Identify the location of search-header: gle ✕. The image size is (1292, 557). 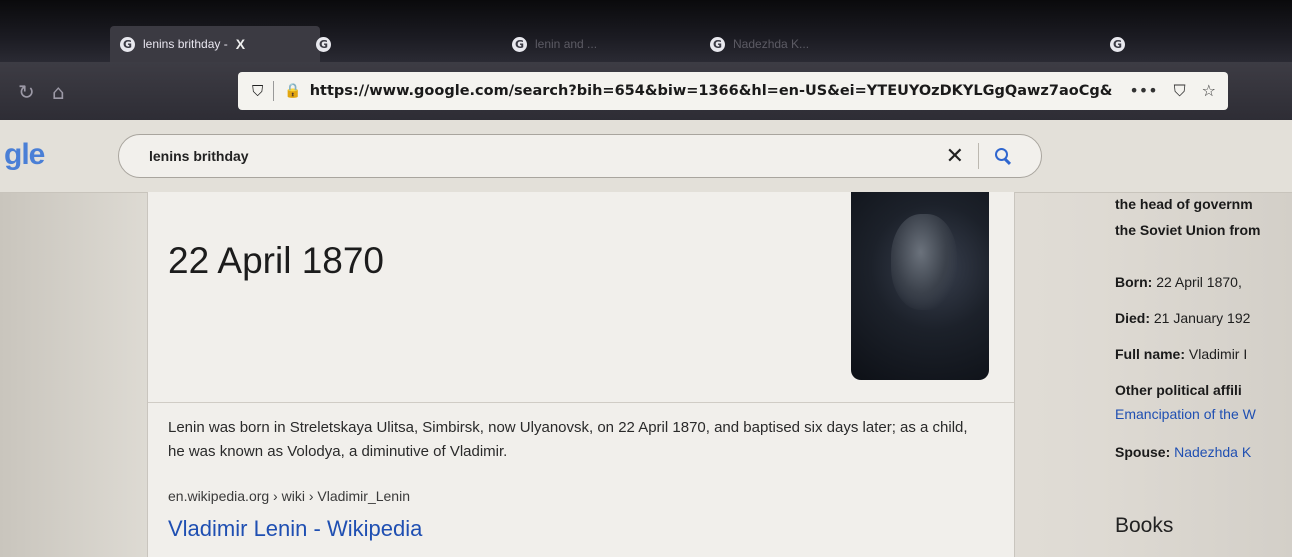
(646, 156).